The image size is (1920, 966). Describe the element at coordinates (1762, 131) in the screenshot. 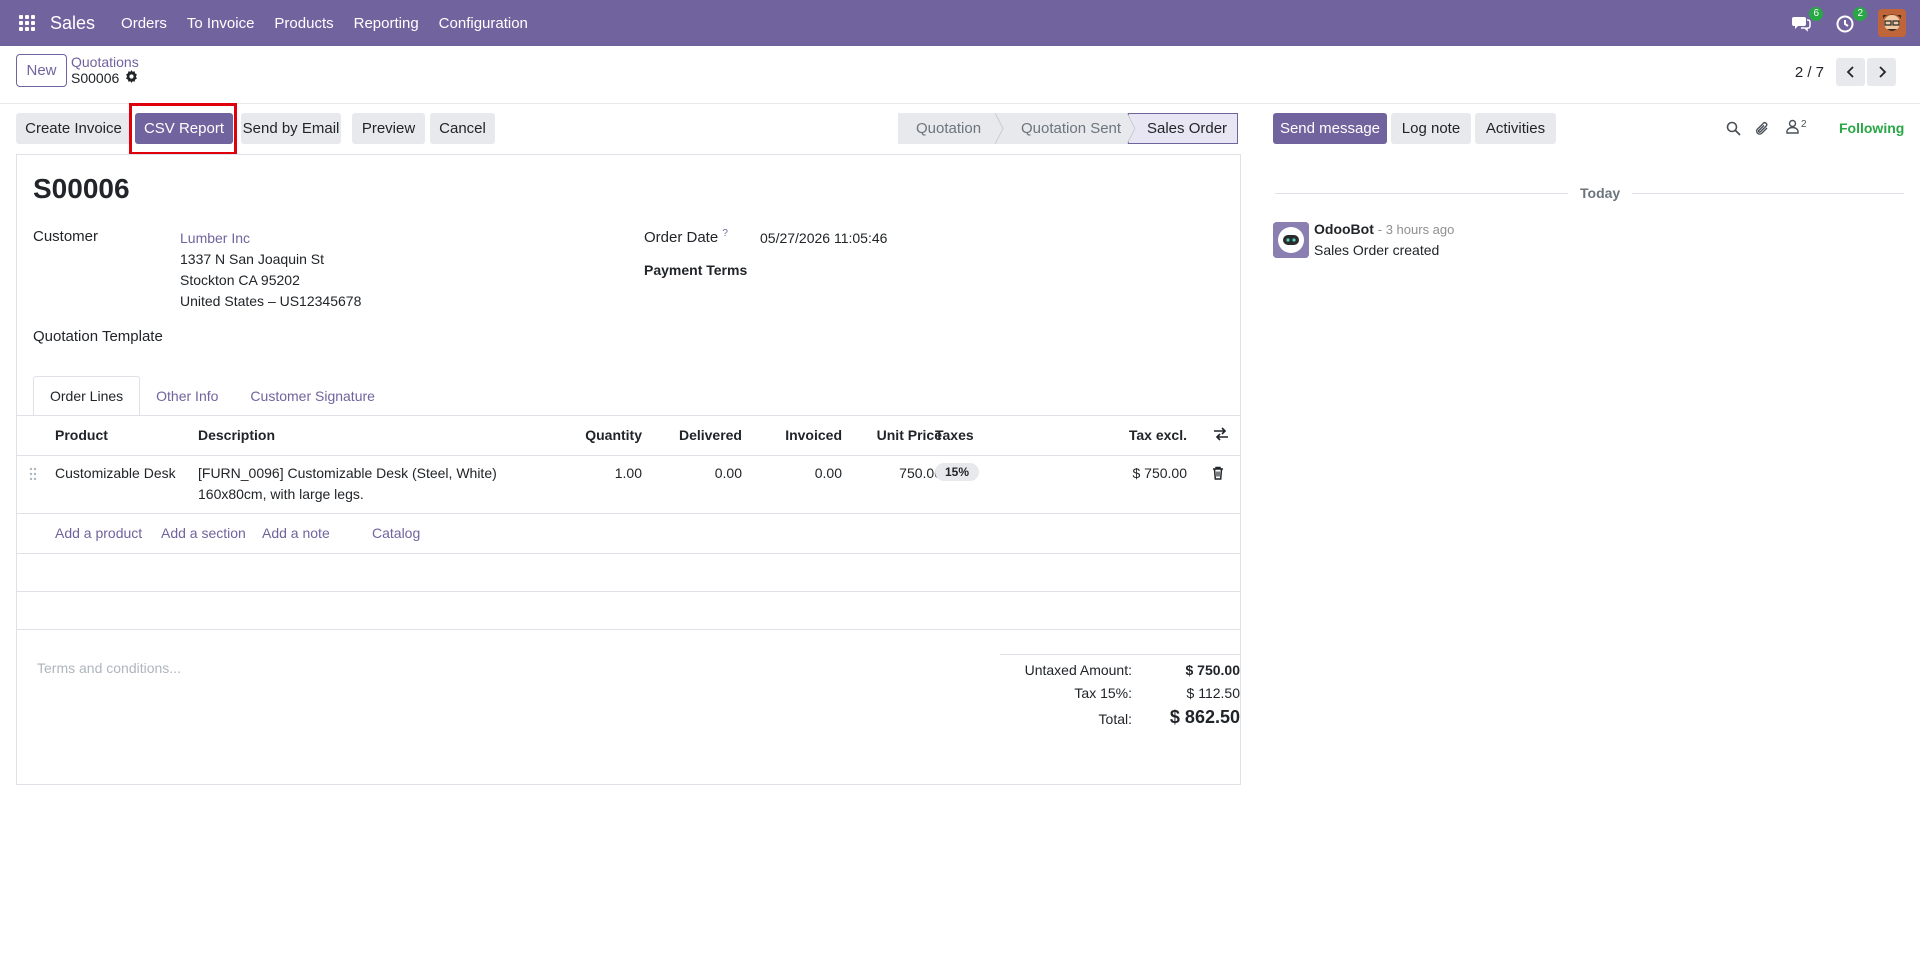

I see `paperclip-icon` at that location.